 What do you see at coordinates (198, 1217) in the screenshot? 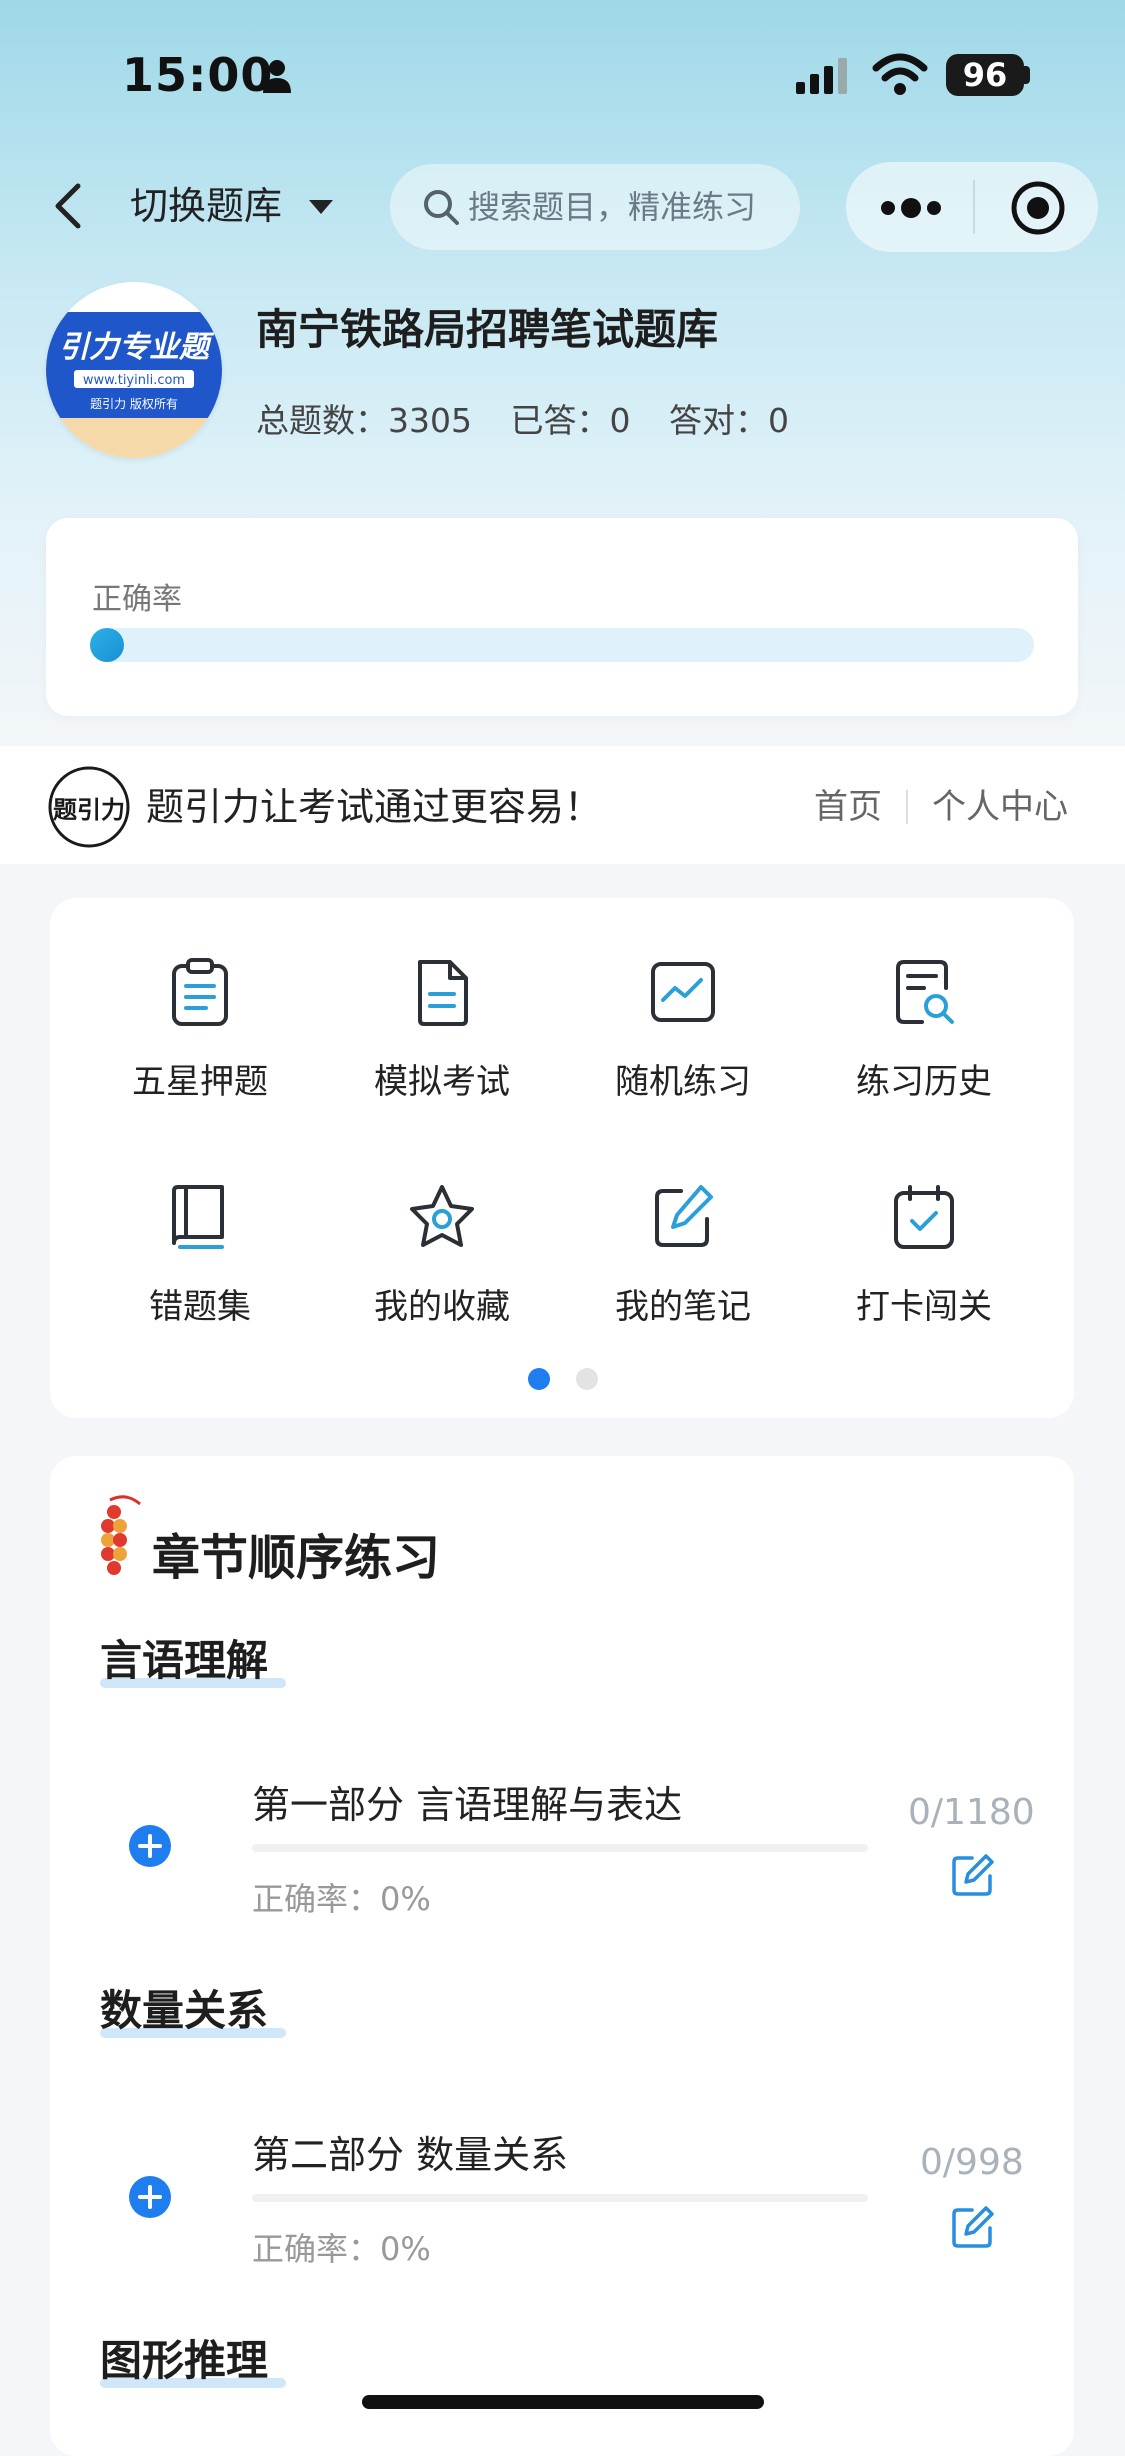
I see `book-icon` at bounding box center [198, 1217].